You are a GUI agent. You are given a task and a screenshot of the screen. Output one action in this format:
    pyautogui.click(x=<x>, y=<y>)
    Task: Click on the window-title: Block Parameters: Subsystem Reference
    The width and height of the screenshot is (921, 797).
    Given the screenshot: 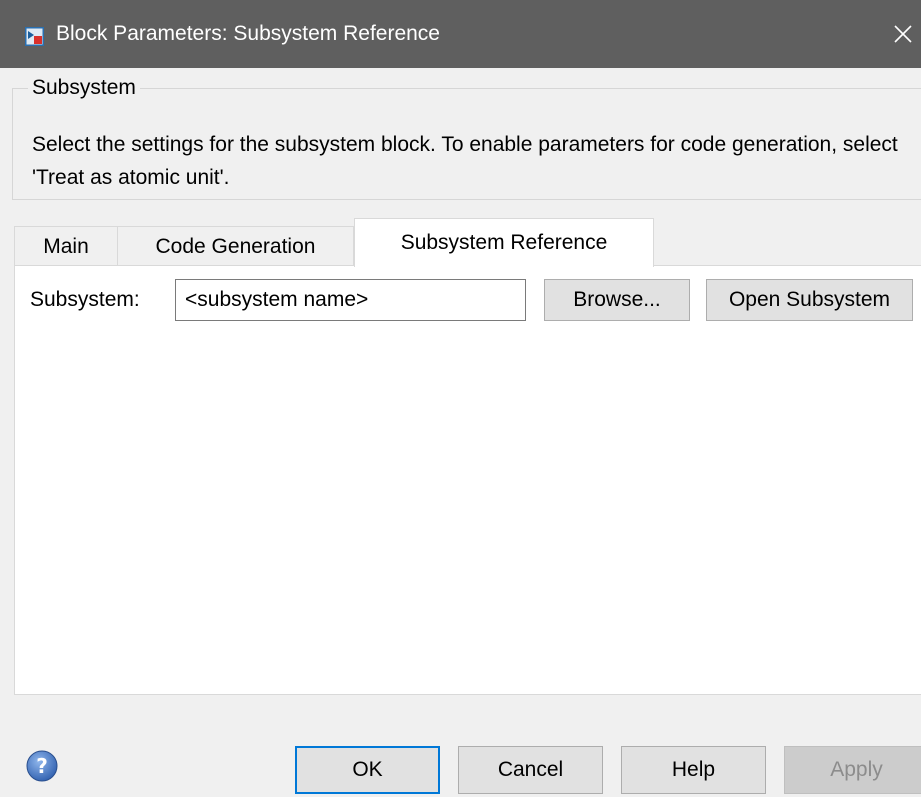 What is the action you would take?
    pyautogui.click(x=248, y=33)
    